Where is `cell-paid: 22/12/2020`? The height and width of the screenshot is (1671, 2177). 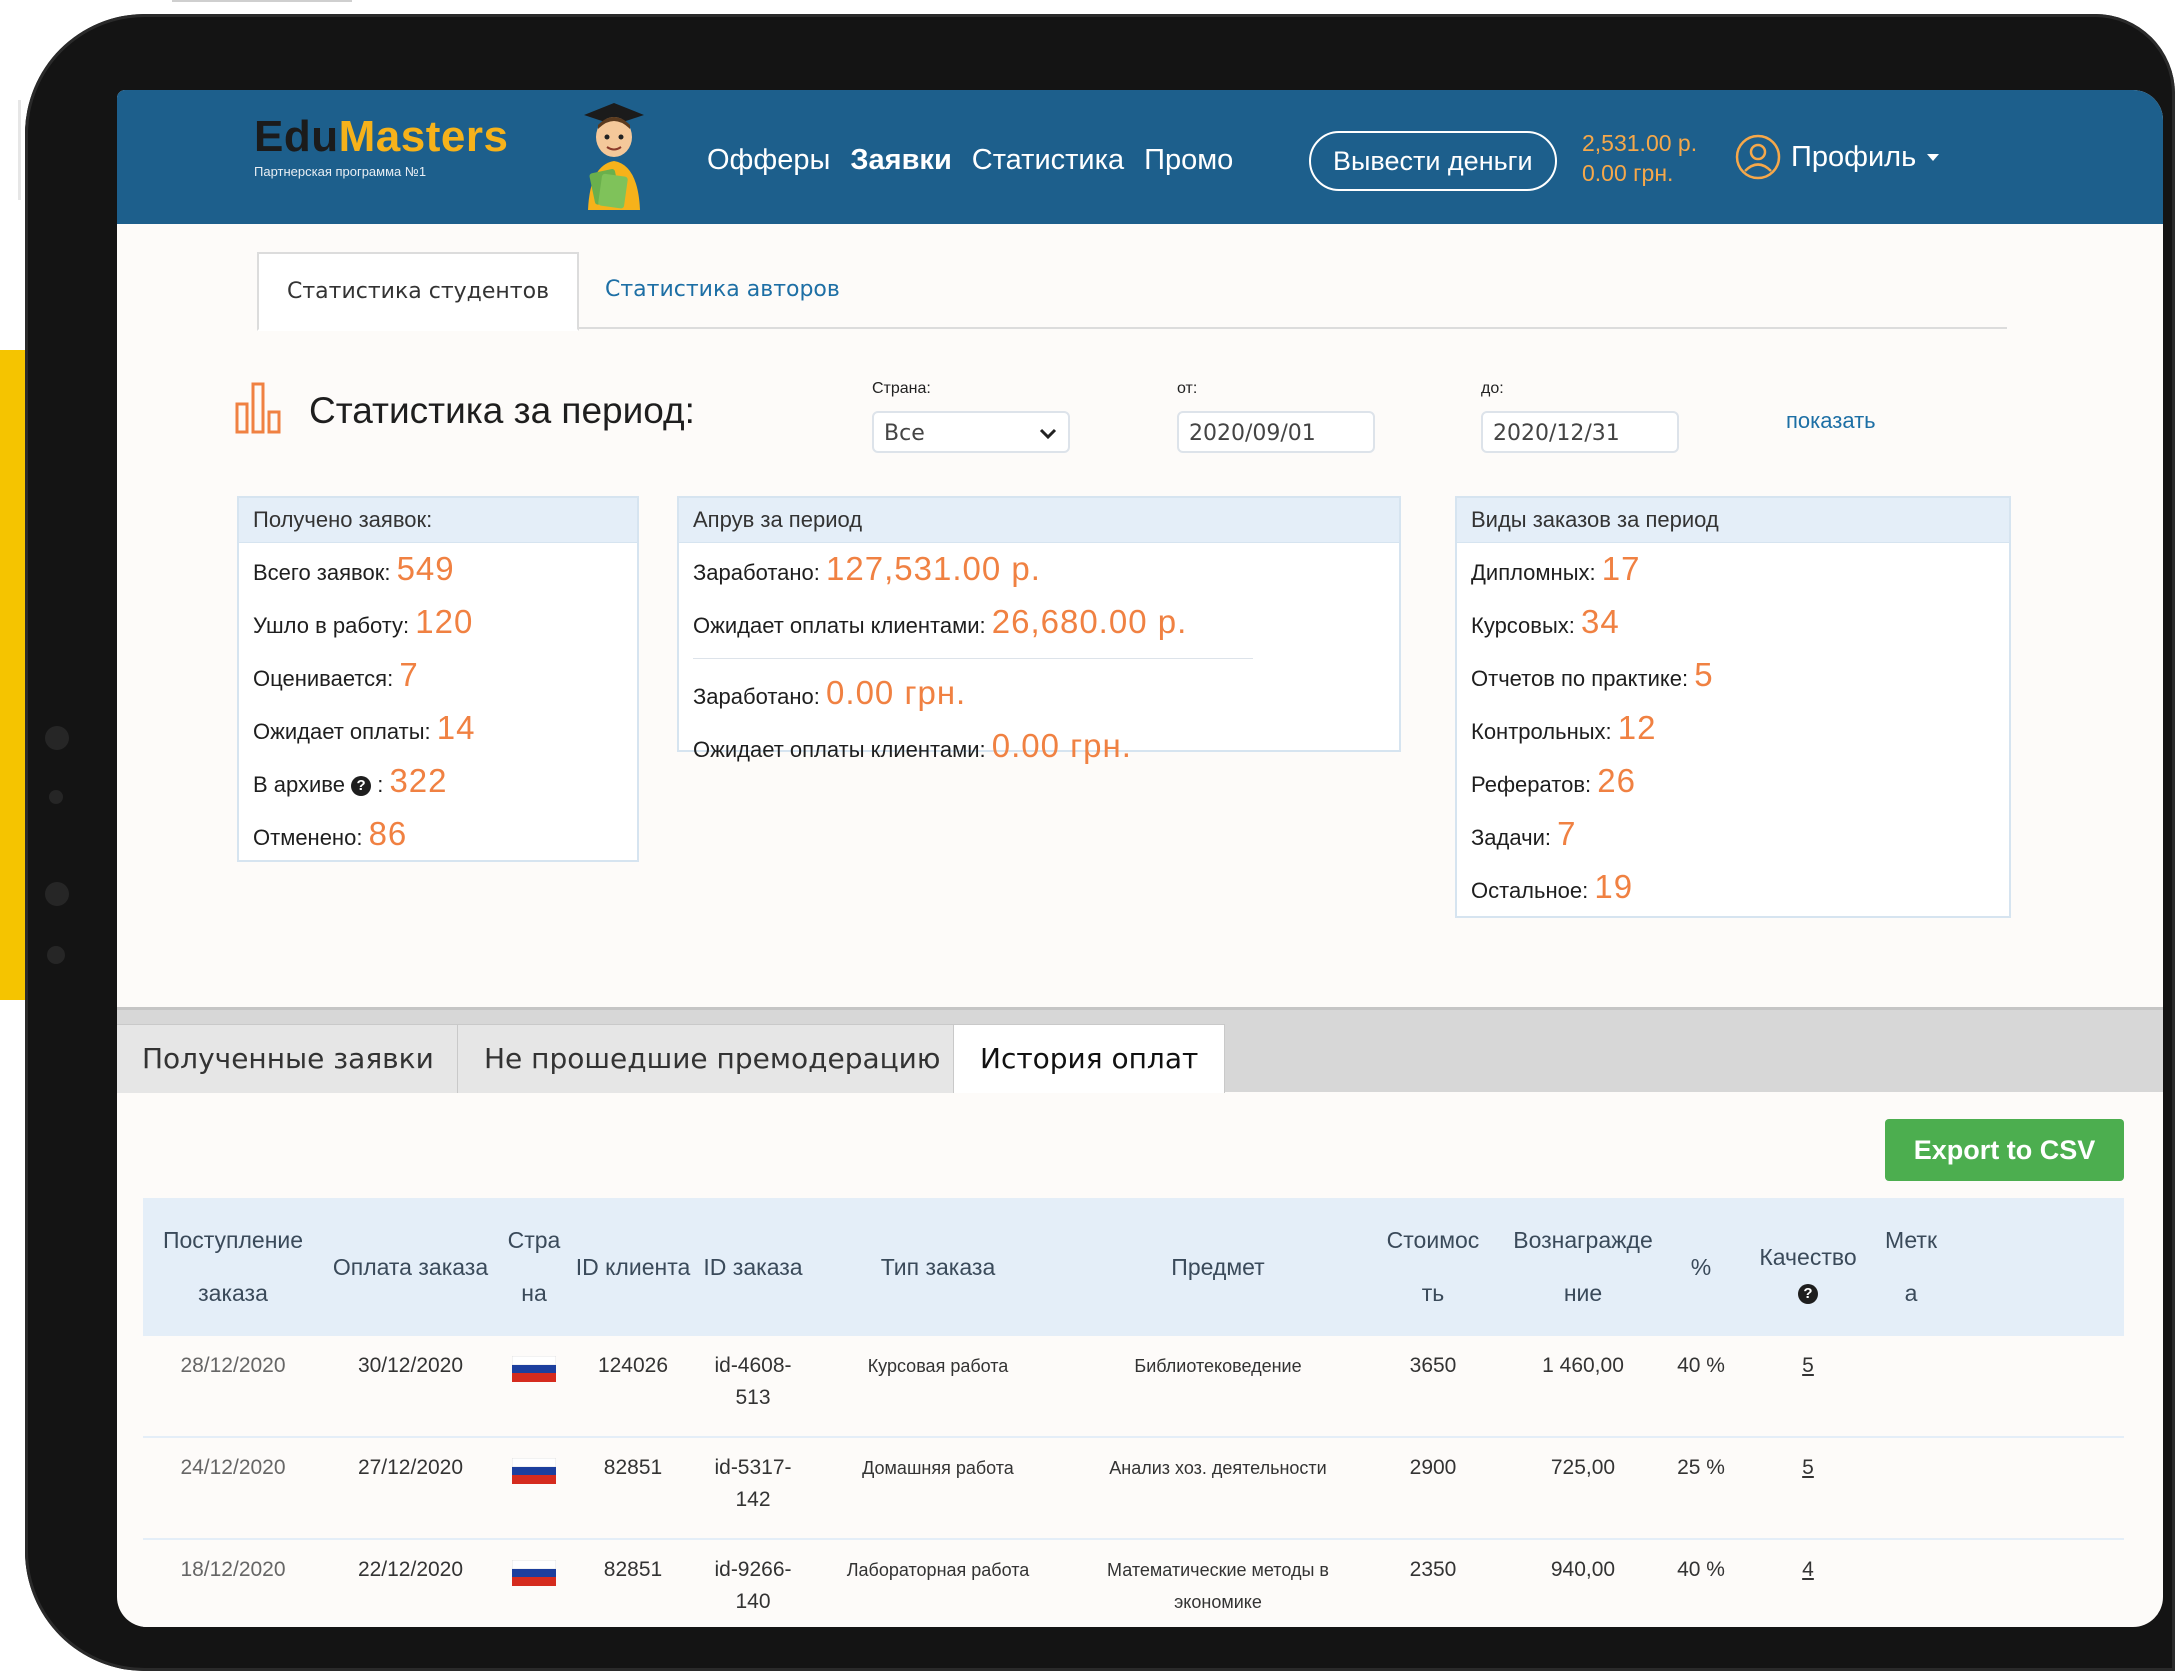 cell-paid: 22/12/2020 is located at coordinates (410, 1569).